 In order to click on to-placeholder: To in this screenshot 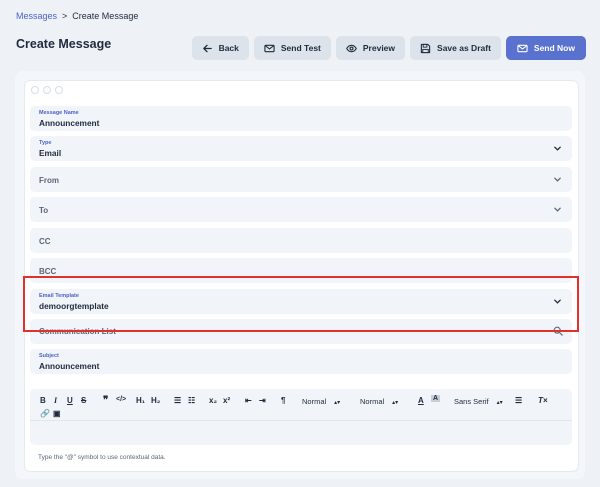, I will do `click(44, 210)`.